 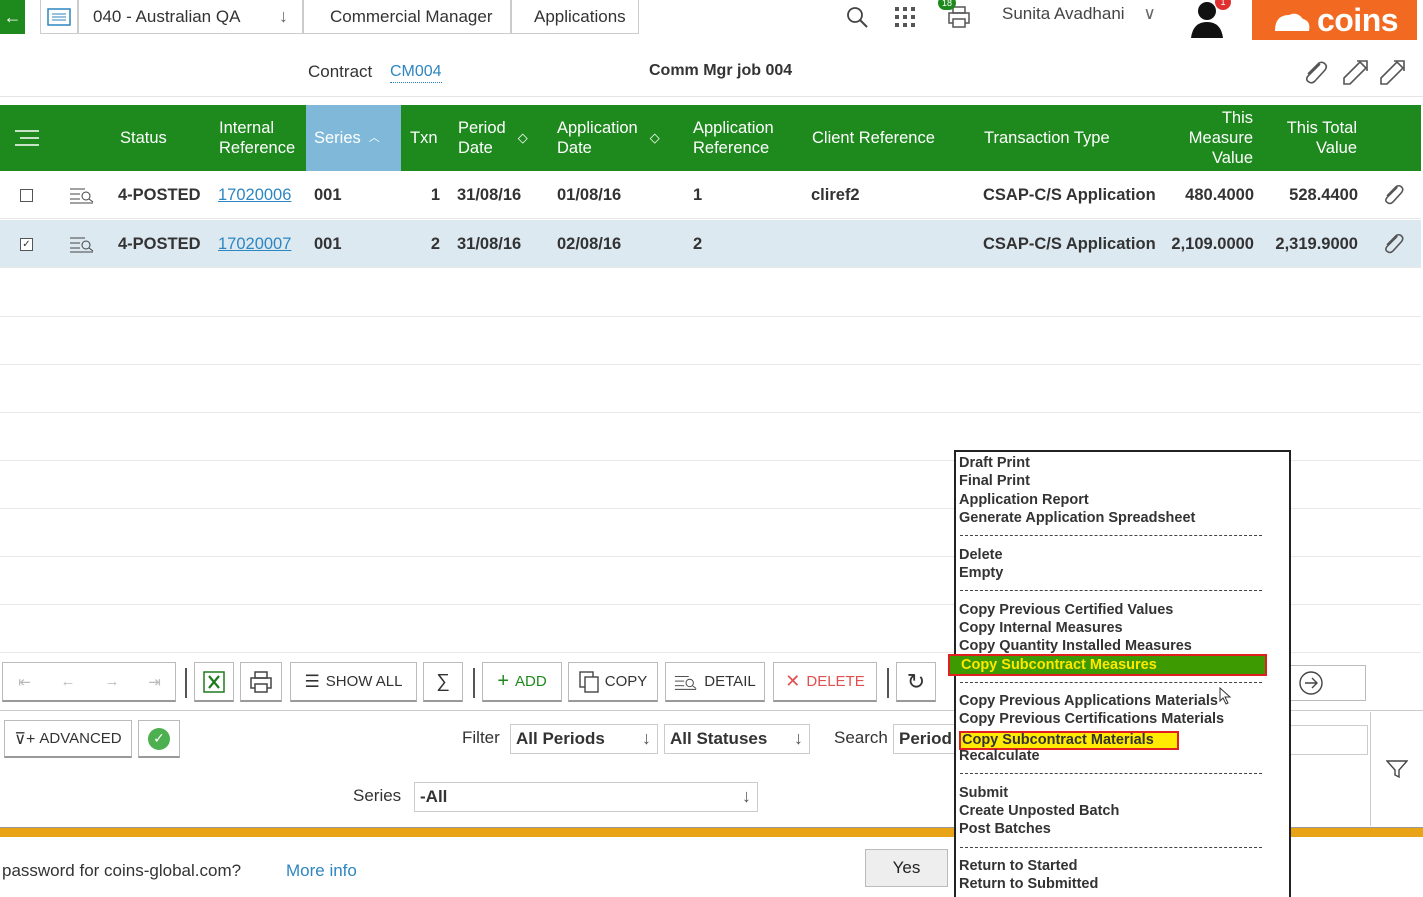 What do you see at coordinates (1327, 683) in the screenshot?
I see `go-button` at bounding box center [1327, 683].